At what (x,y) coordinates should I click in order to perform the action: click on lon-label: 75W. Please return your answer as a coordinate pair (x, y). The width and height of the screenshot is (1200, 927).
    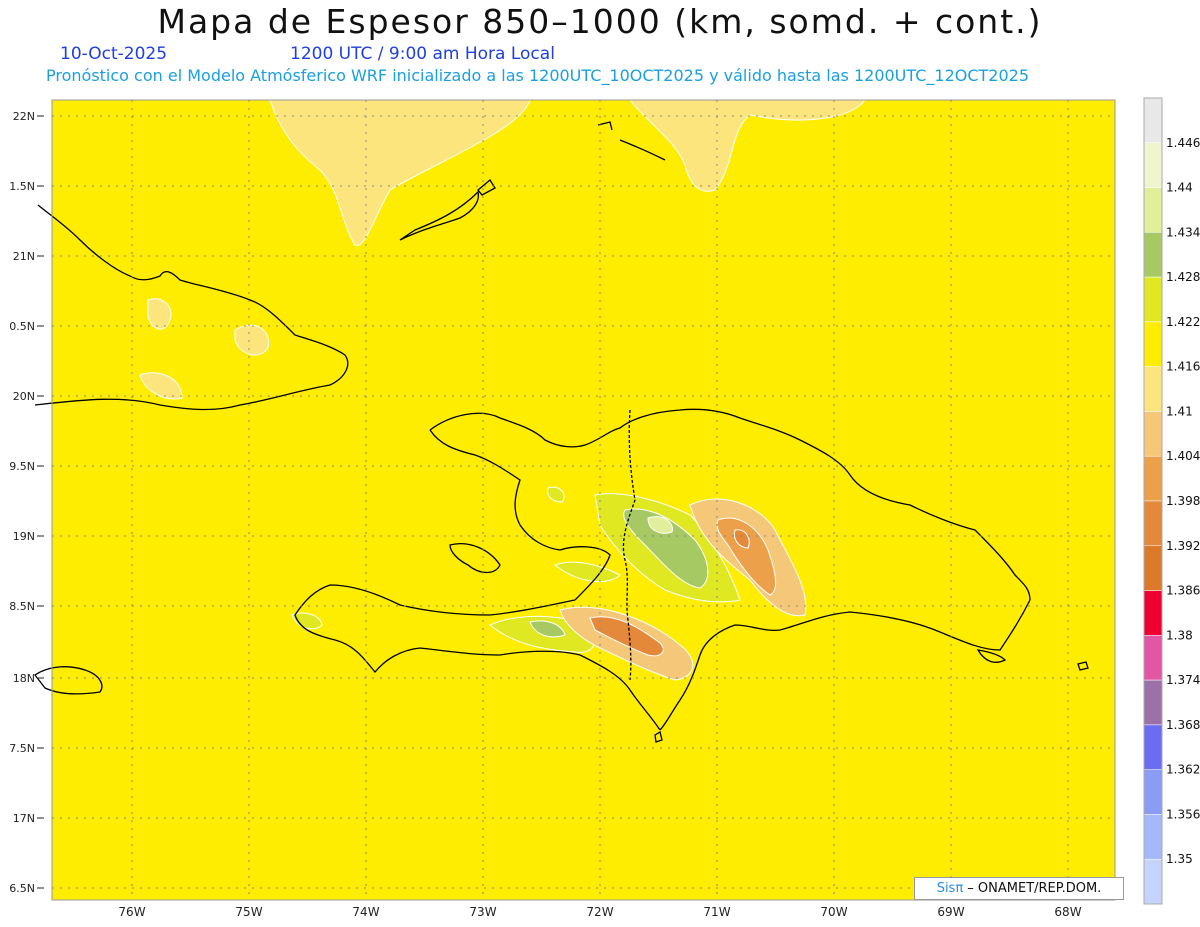
    Looking at the image, I should click on (248, 912).